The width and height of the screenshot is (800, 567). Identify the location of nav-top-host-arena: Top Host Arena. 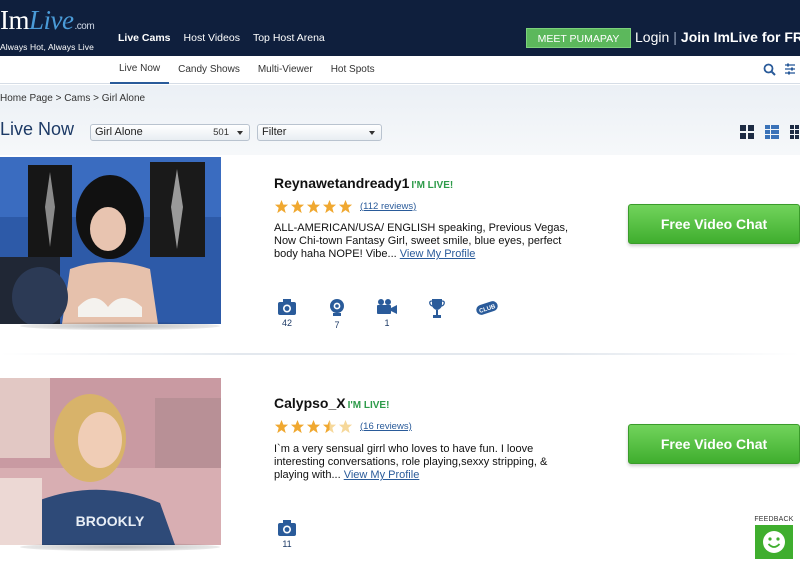
(289, 38).